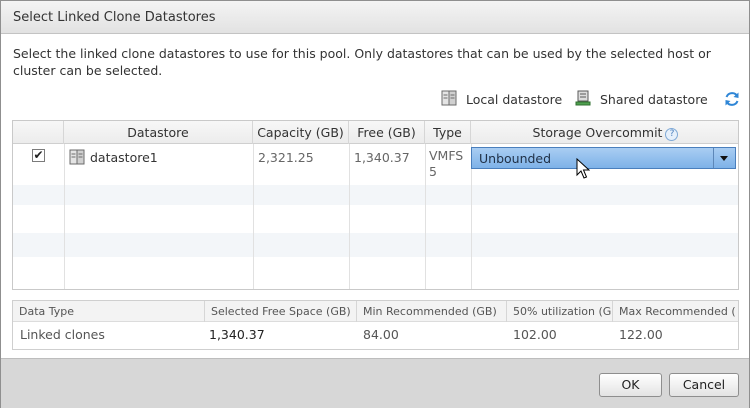 This screenshot has width=750, height=408. What do you see at coordinates (38, 132) in the screenshot?
I see `select-column-header` at bounding box center [38, 132].